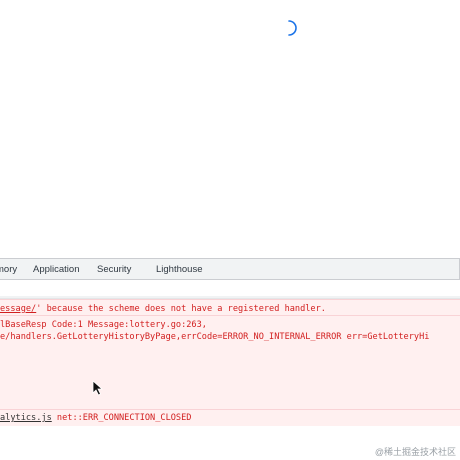 The image size is (460, 460). I want to click on console-message-error: alytics.js net::ERR_CONNECTION_CLOSED, so click(230, 417).